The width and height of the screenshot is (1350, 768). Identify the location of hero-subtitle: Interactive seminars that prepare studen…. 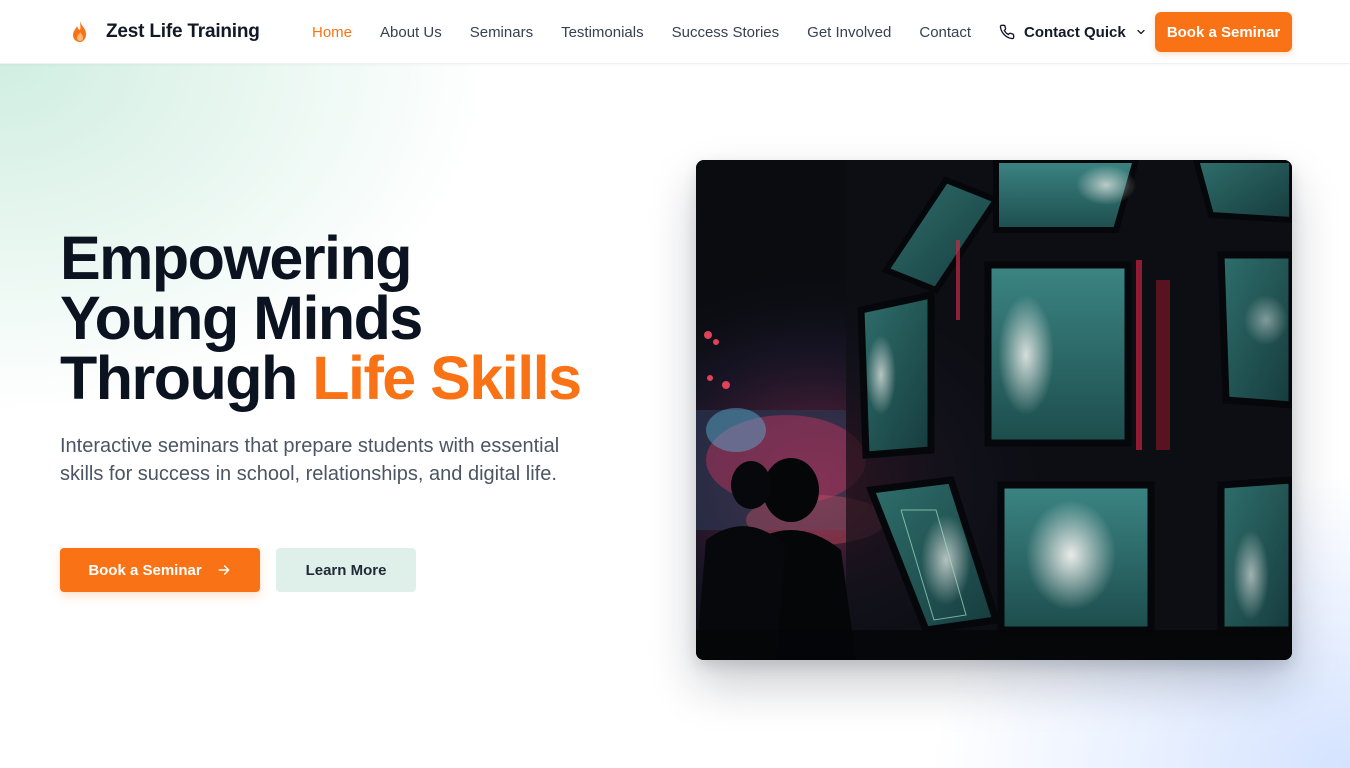
(310, 460).